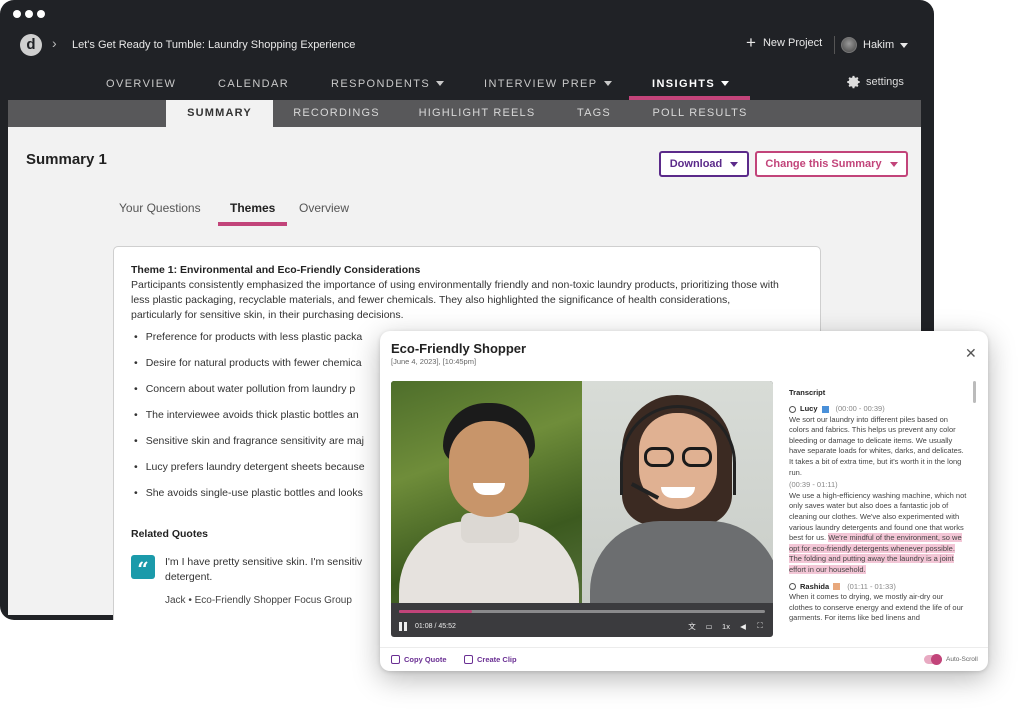 The width and height of the screenshot is (1024, 714). I want to click on participant-body, so click(681, 562).